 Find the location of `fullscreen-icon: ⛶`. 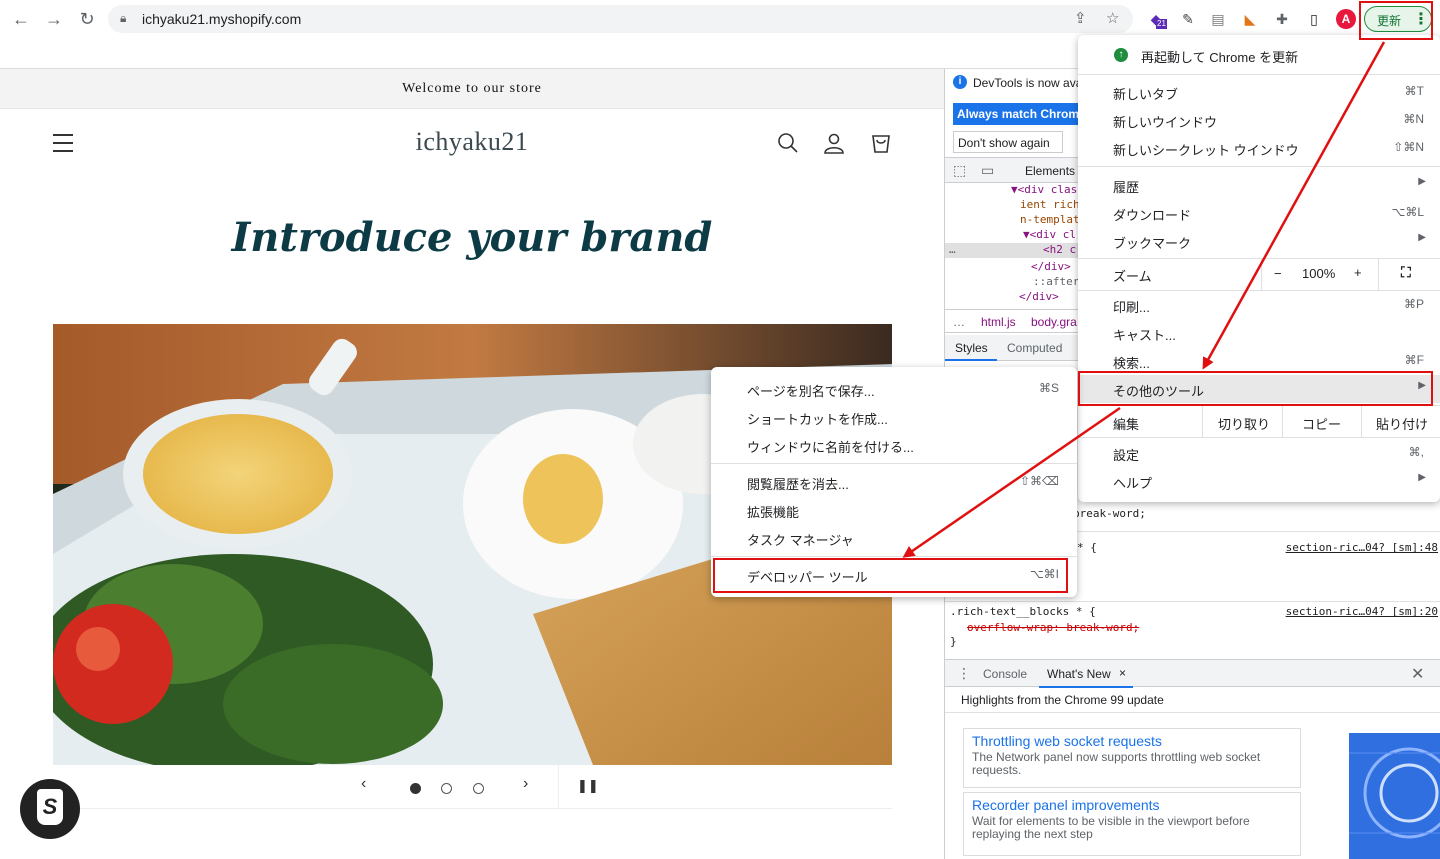

fullscreen-icon: ⛶ is located at coordinates (1406, 272).